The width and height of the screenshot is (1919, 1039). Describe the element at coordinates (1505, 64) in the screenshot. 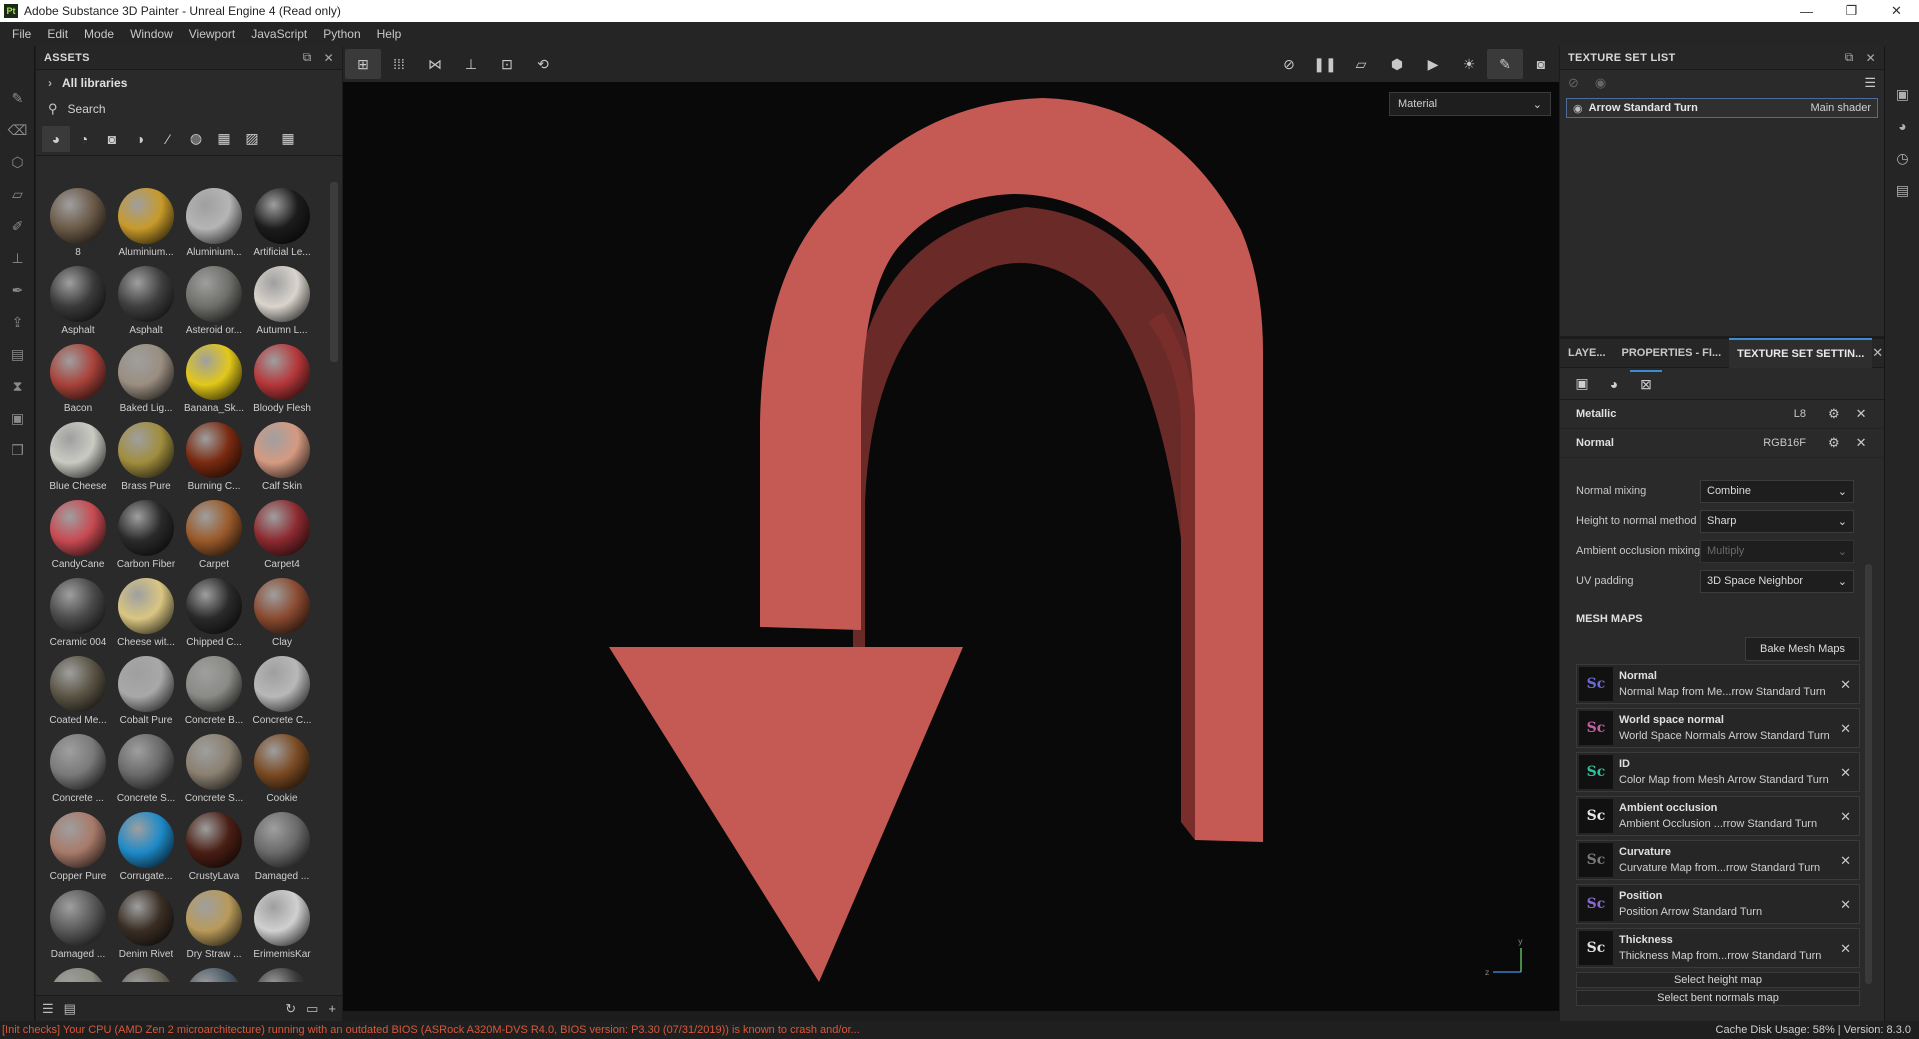

I see `paint-mode-icon: ✎` at that location.